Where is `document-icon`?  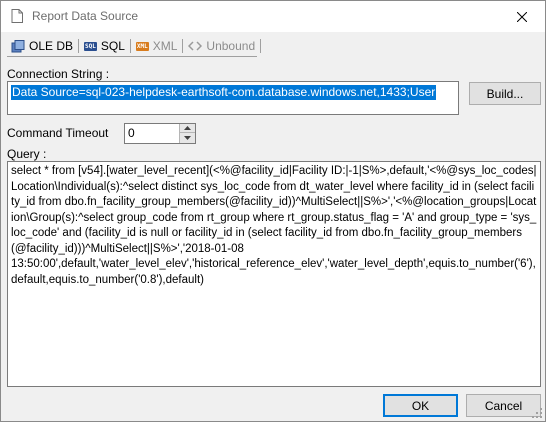 document-icon is located at coordinates (17, 16).